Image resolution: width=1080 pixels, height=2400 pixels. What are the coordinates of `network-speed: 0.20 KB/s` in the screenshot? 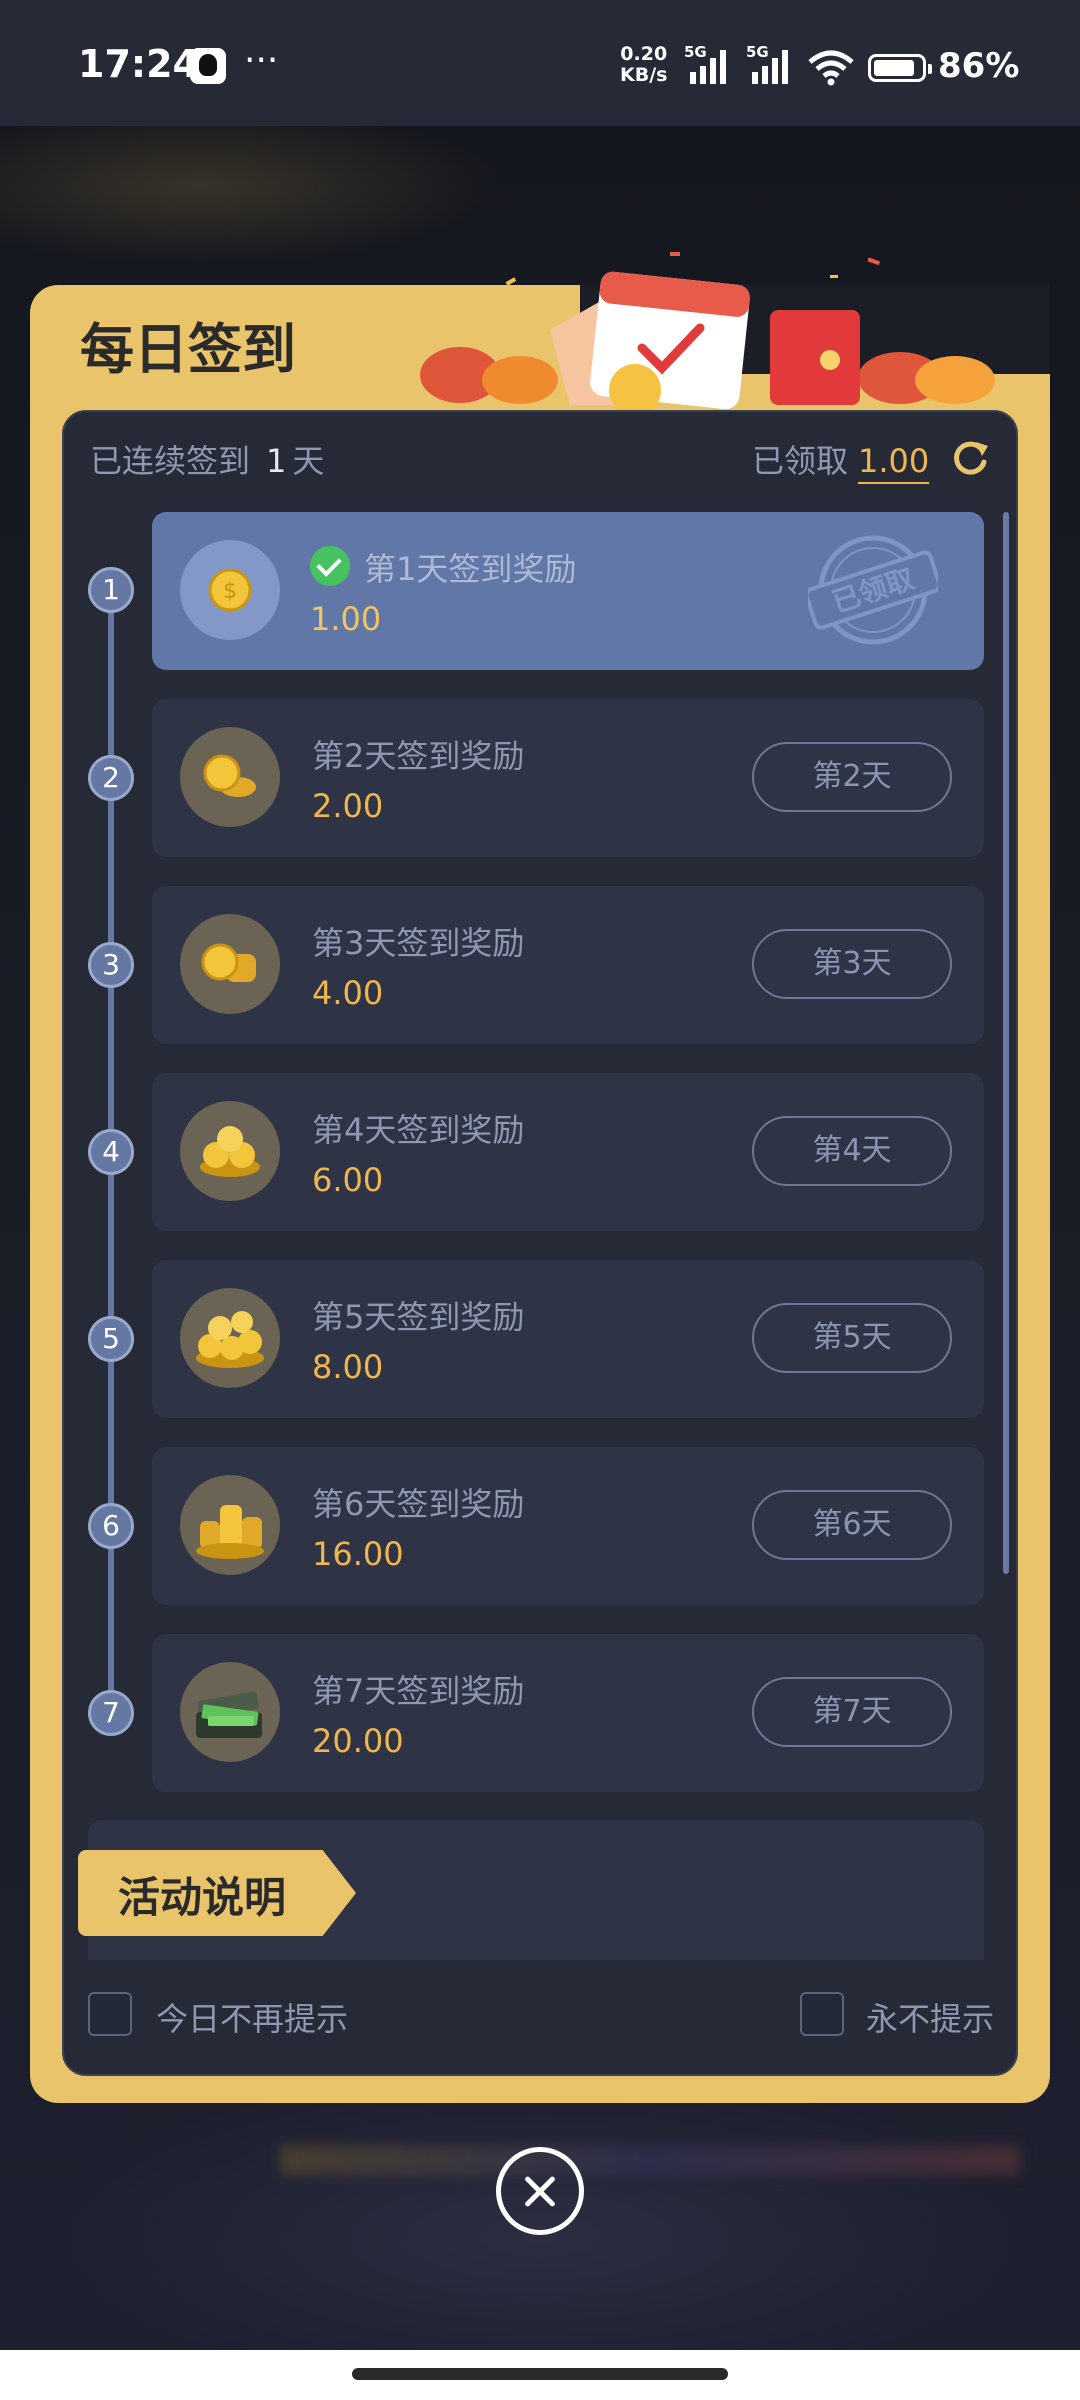 It's located at (643, 65).